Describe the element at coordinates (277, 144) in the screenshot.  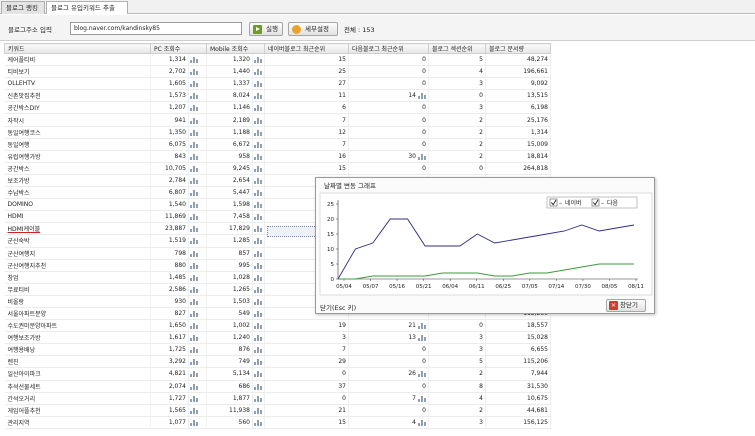
I see `table-row: 동일여행 6,075 6,672 7 0 2 15,009` at that location.